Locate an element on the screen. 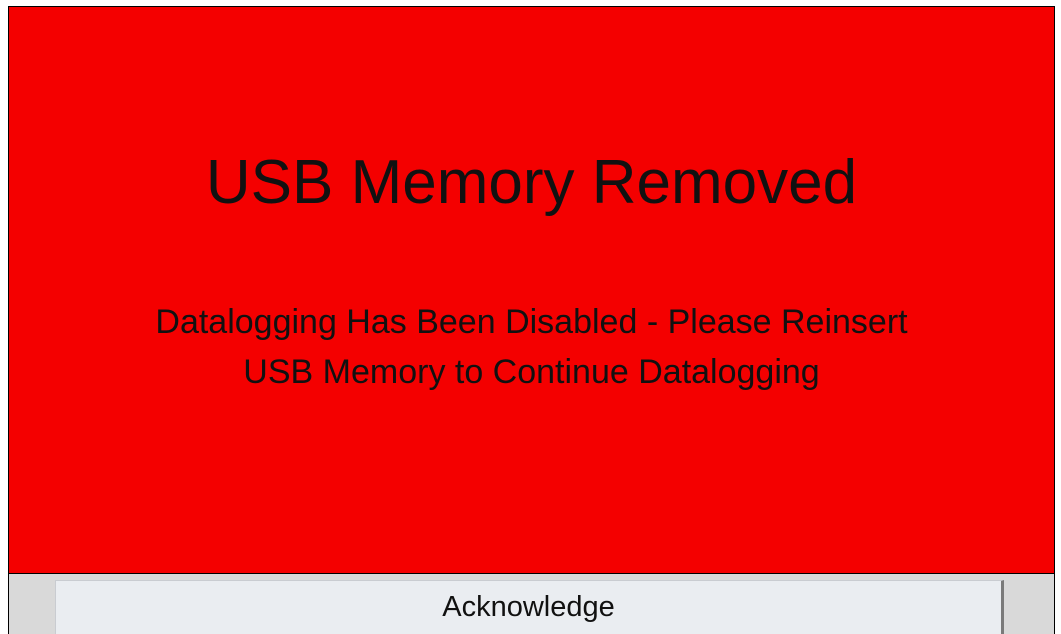 The width and height of the screenshot is (1061, 634). button-bar: Acknowledge is located at coordinates (531, 604).